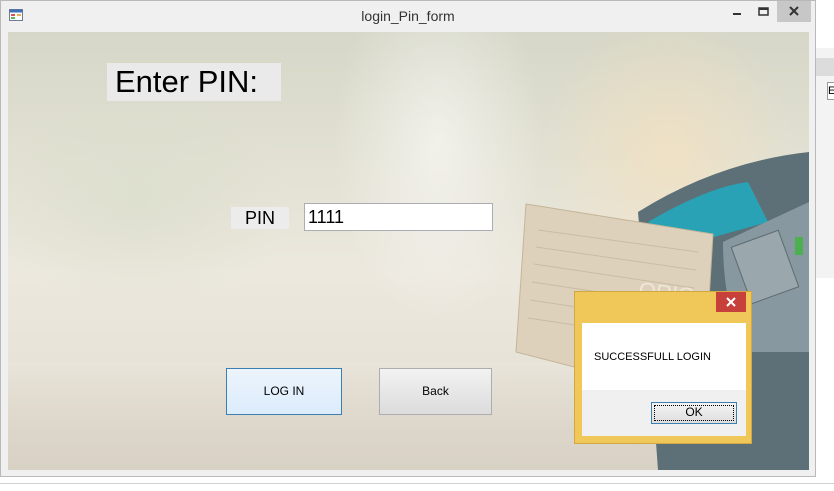  I want to click on minimize-icon, so click(737, 14).